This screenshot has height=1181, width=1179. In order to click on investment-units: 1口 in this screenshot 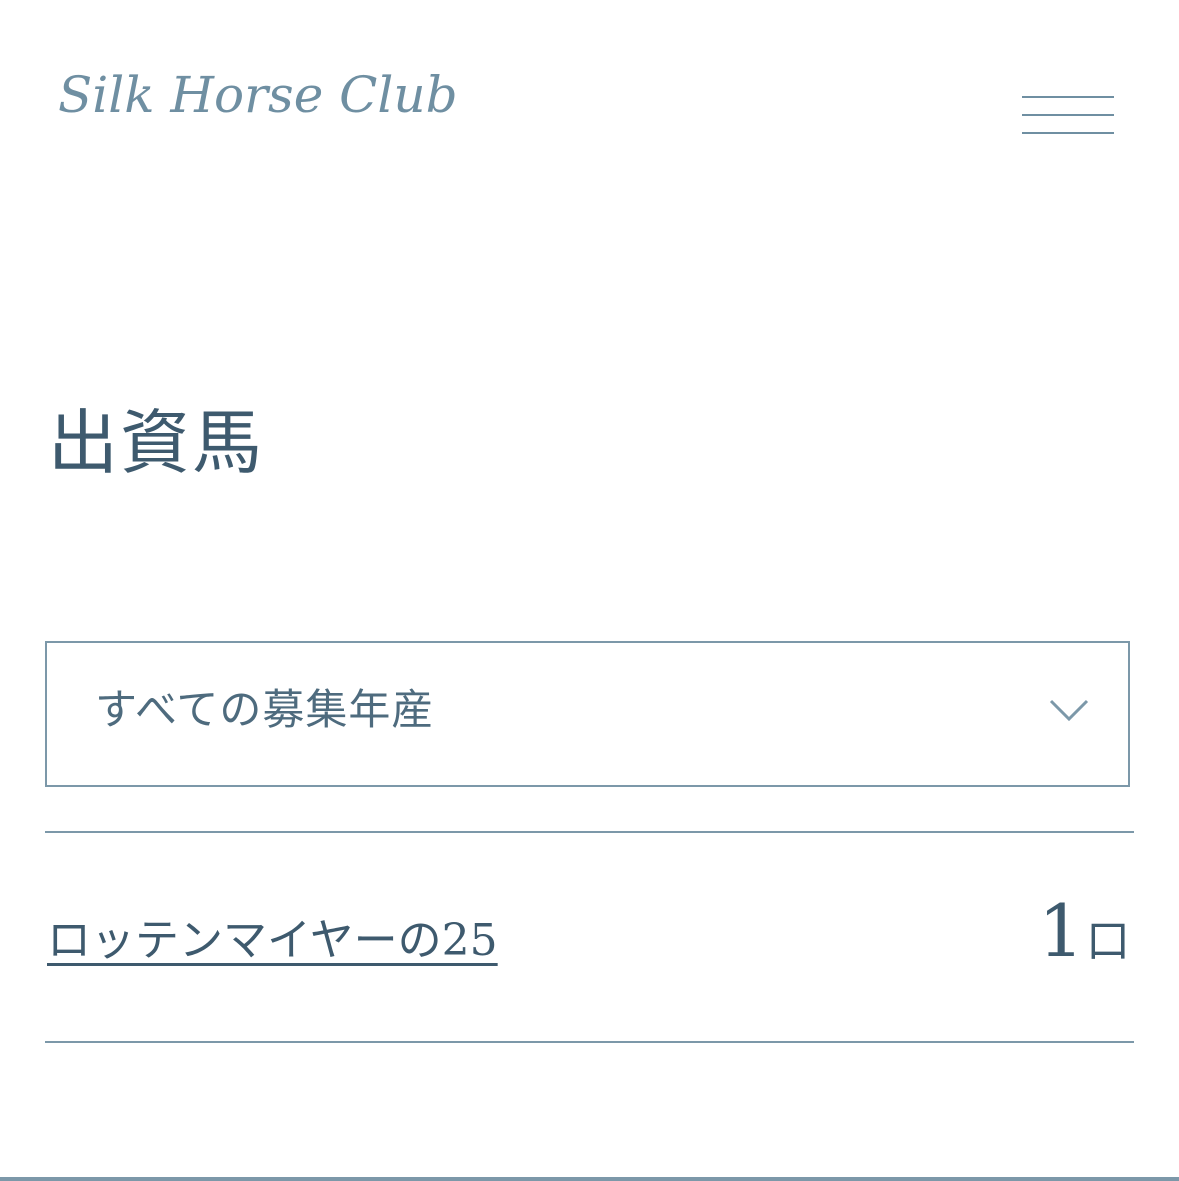, I will do `click(1084, 931)`.